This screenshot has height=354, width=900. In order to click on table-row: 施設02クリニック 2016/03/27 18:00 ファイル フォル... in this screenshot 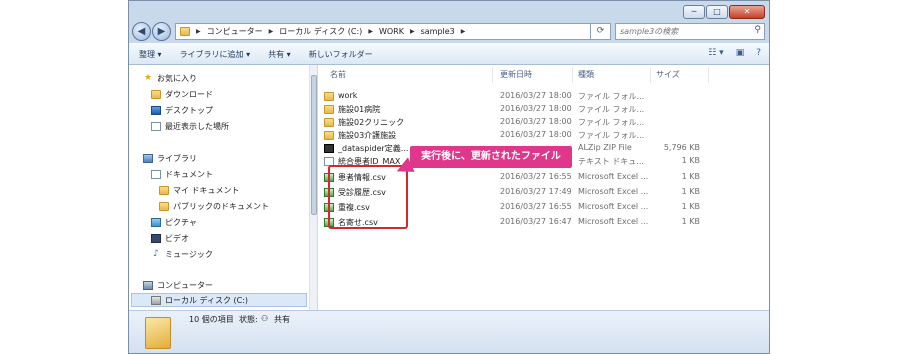, I will do `click(543, 122)`.